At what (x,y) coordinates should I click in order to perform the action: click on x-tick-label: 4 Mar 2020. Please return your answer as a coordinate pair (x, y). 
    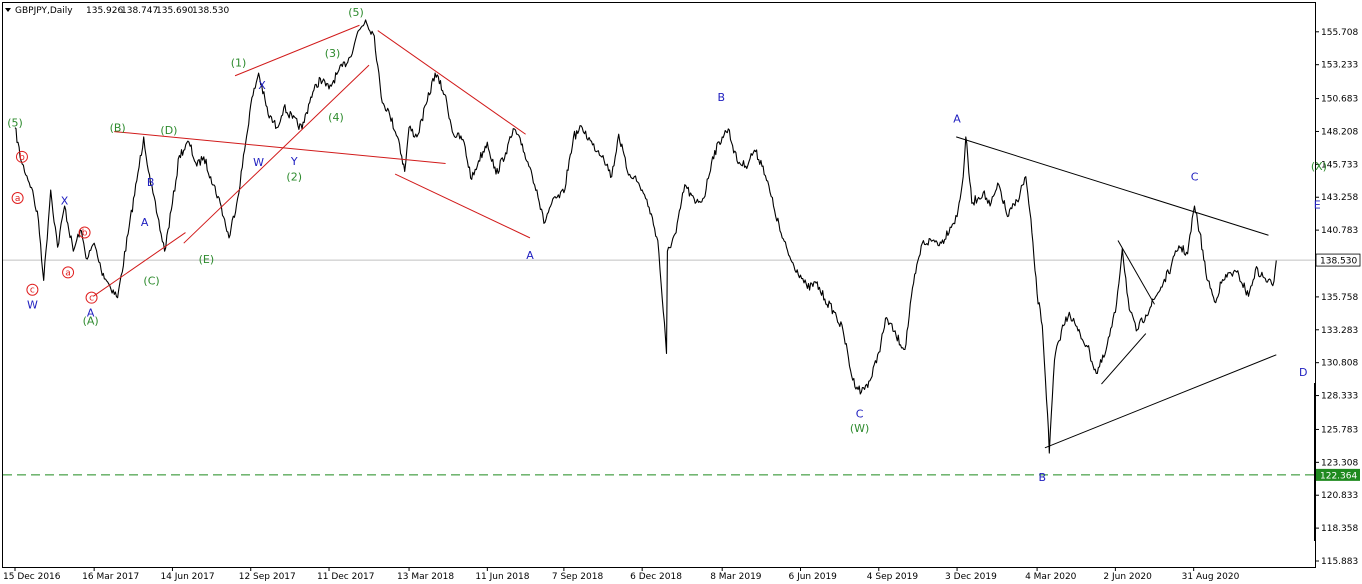
    Looking at the image, I should click on (1051, 577).